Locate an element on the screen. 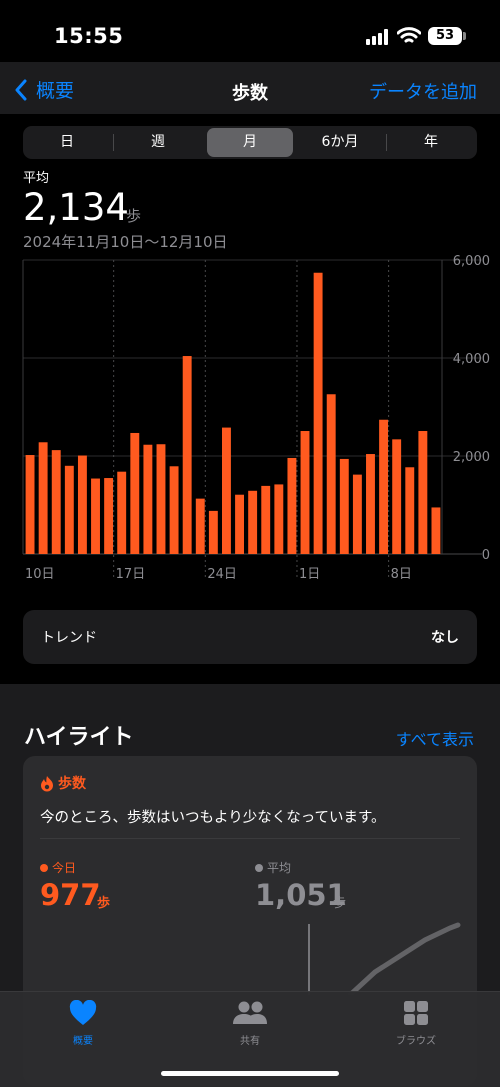  period-segmented-control: 日 週 月 6か月 年 is located at coordinates (250, 142).